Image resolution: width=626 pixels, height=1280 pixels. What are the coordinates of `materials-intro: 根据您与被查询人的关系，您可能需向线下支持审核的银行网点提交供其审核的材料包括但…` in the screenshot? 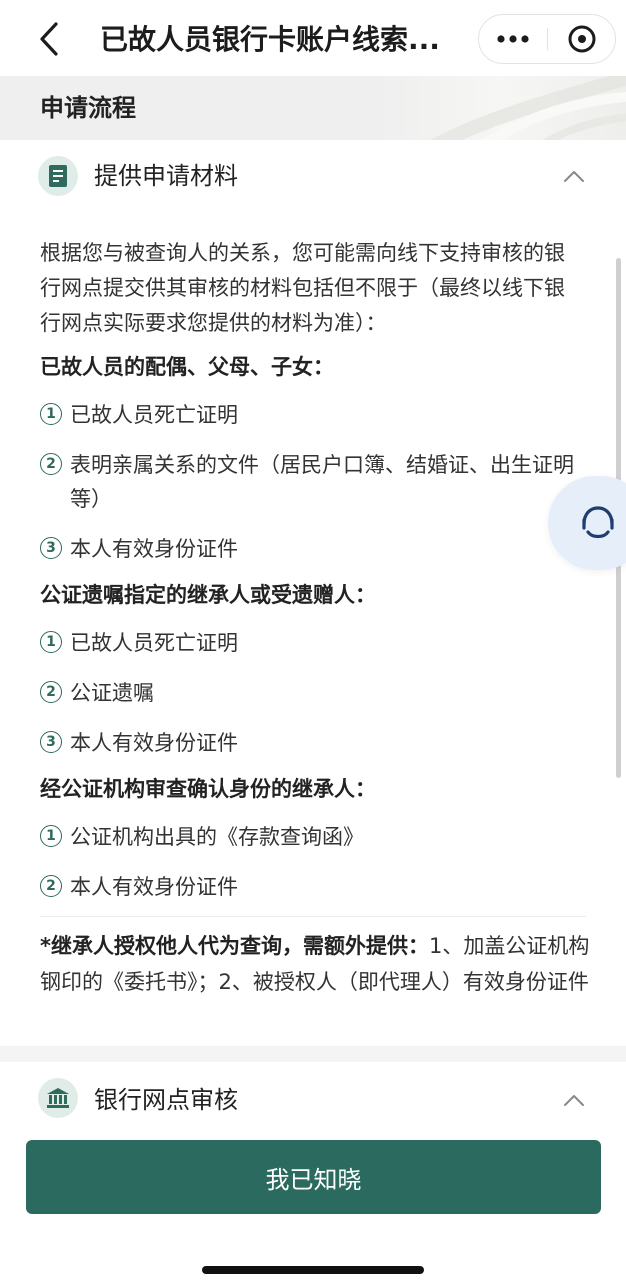 It's located at (302, 288).